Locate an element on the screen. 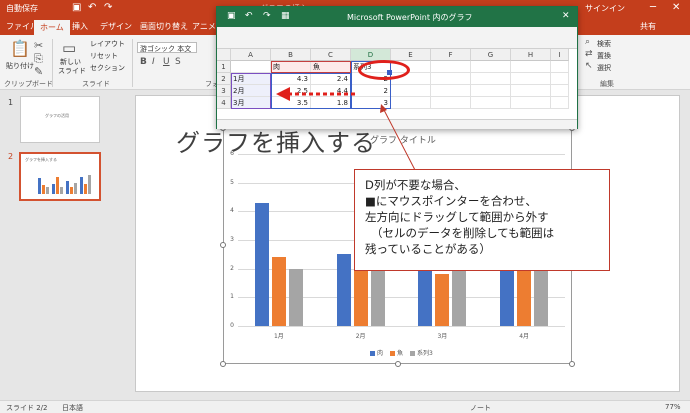 Image resolution: width=690 pixels, height=413 pixels. language-indicator: 日本語 is located at coordinates (72, 408).